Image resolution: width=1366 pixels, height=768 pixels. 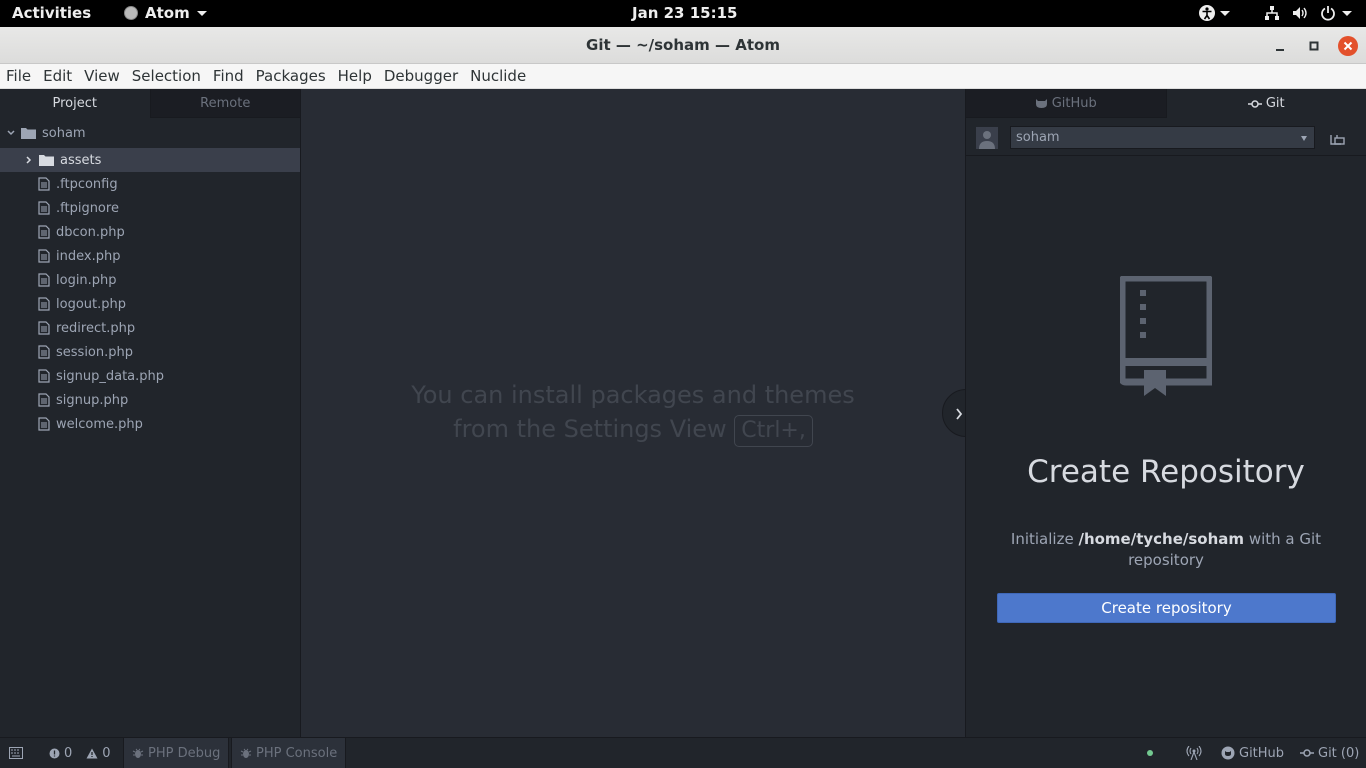 I want to click on menu-debugger: Debugger, so click(x=421, y=76).